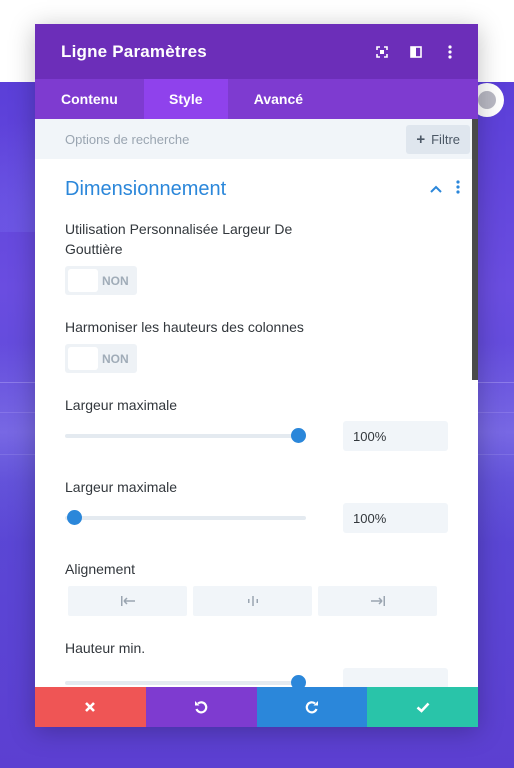  What do you see at coordinates (256, 662) in the screenshot?
I see `field-min-height: Hauteur min.` at bounding box center [256, 662].